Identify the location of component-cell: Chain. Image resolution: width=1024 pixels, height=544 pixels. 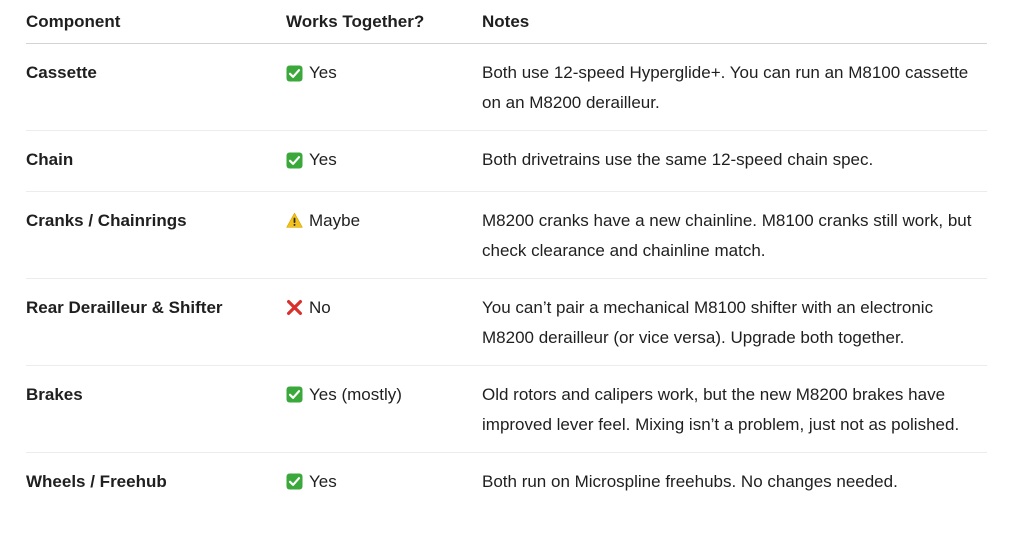
(156, 161).